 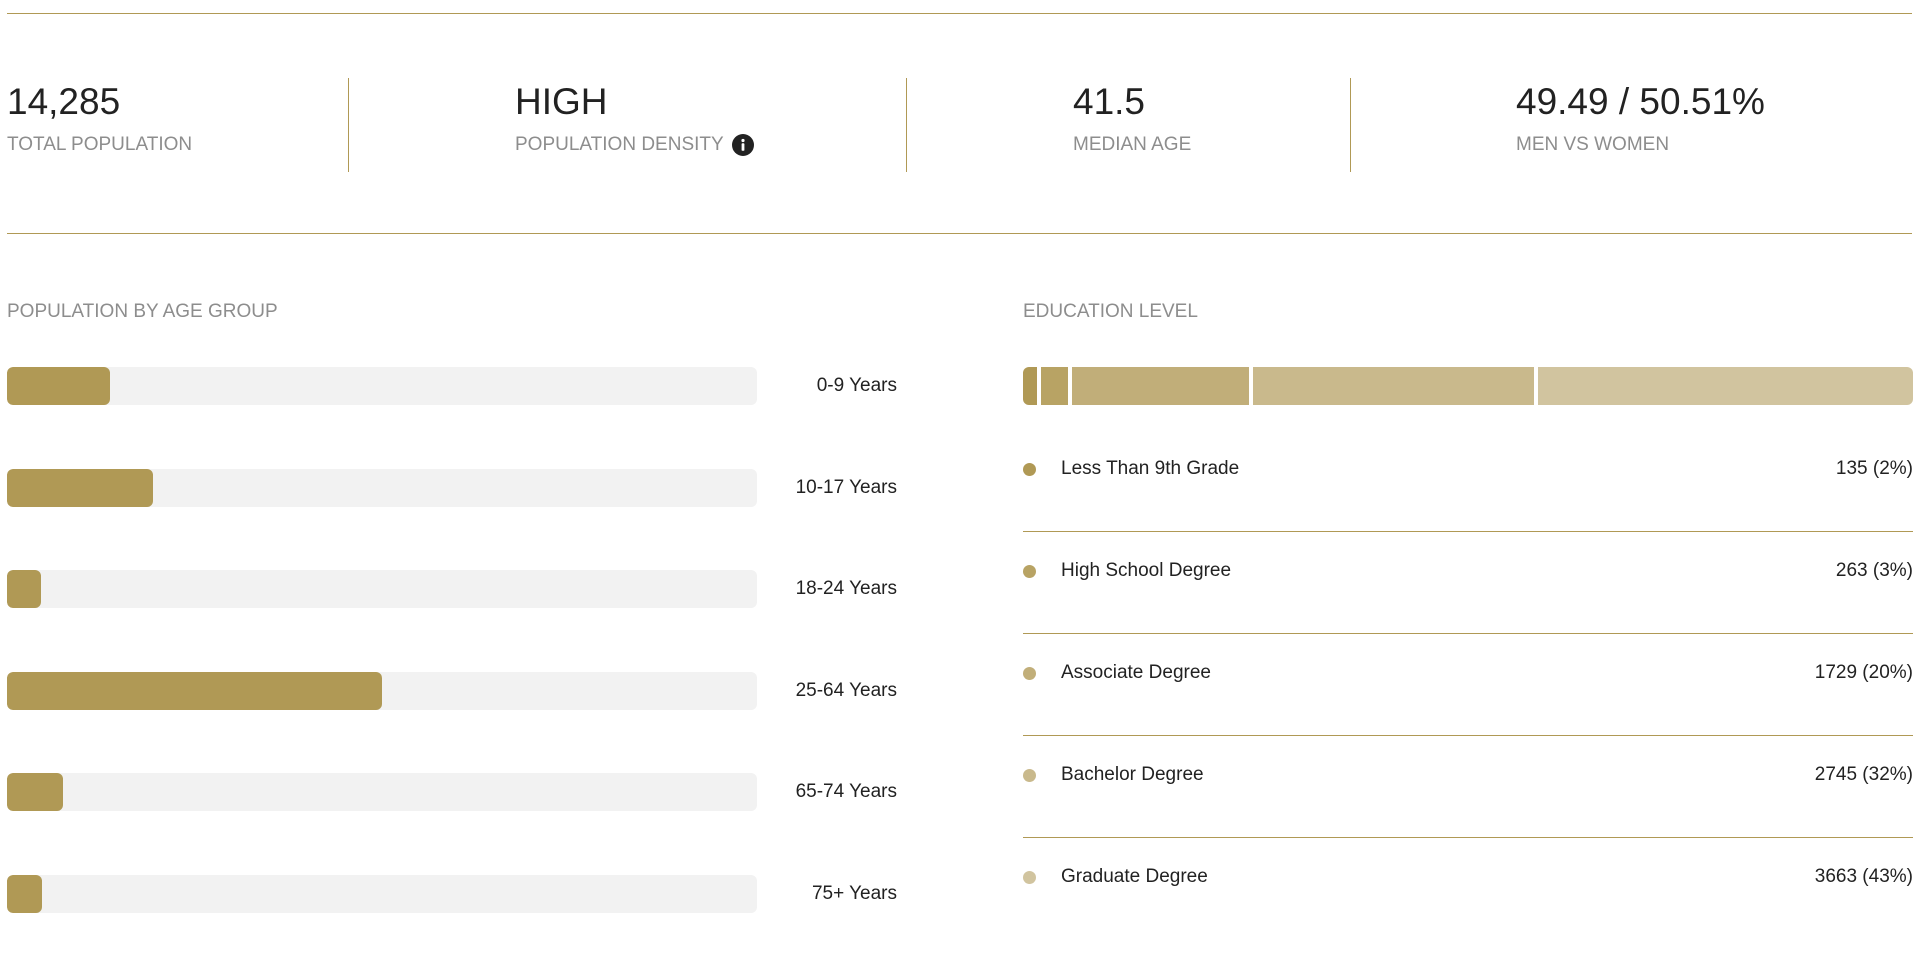 I want to click on education-stacked-bar, so click(x=1468, y=386).